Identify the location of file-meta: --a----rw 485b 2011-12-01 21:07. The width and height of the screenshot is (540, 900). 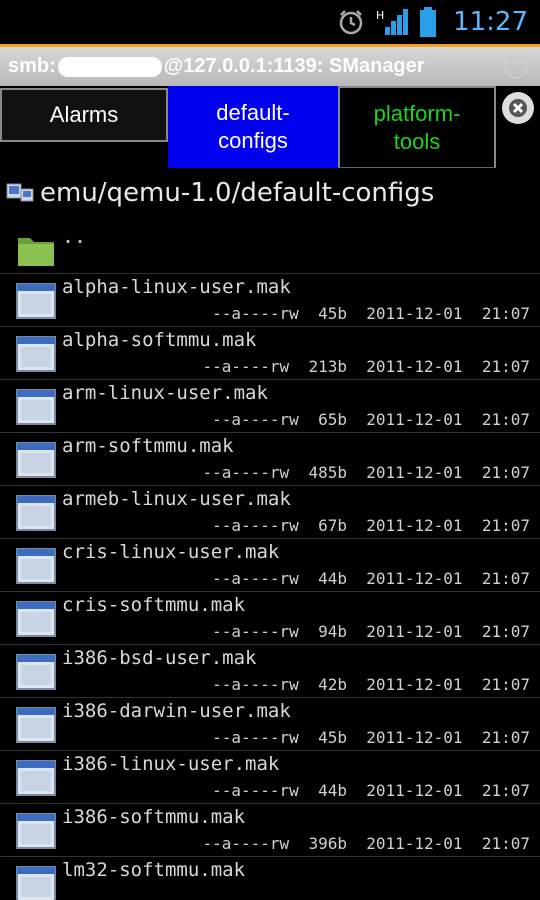
(366, 472).